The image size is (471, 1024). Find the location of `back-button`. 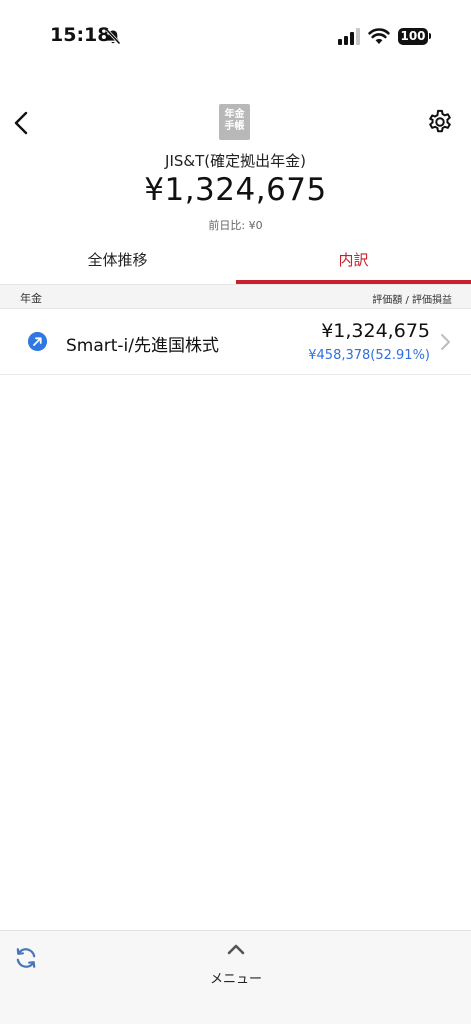

back-button is located at coordinates (21, 123).